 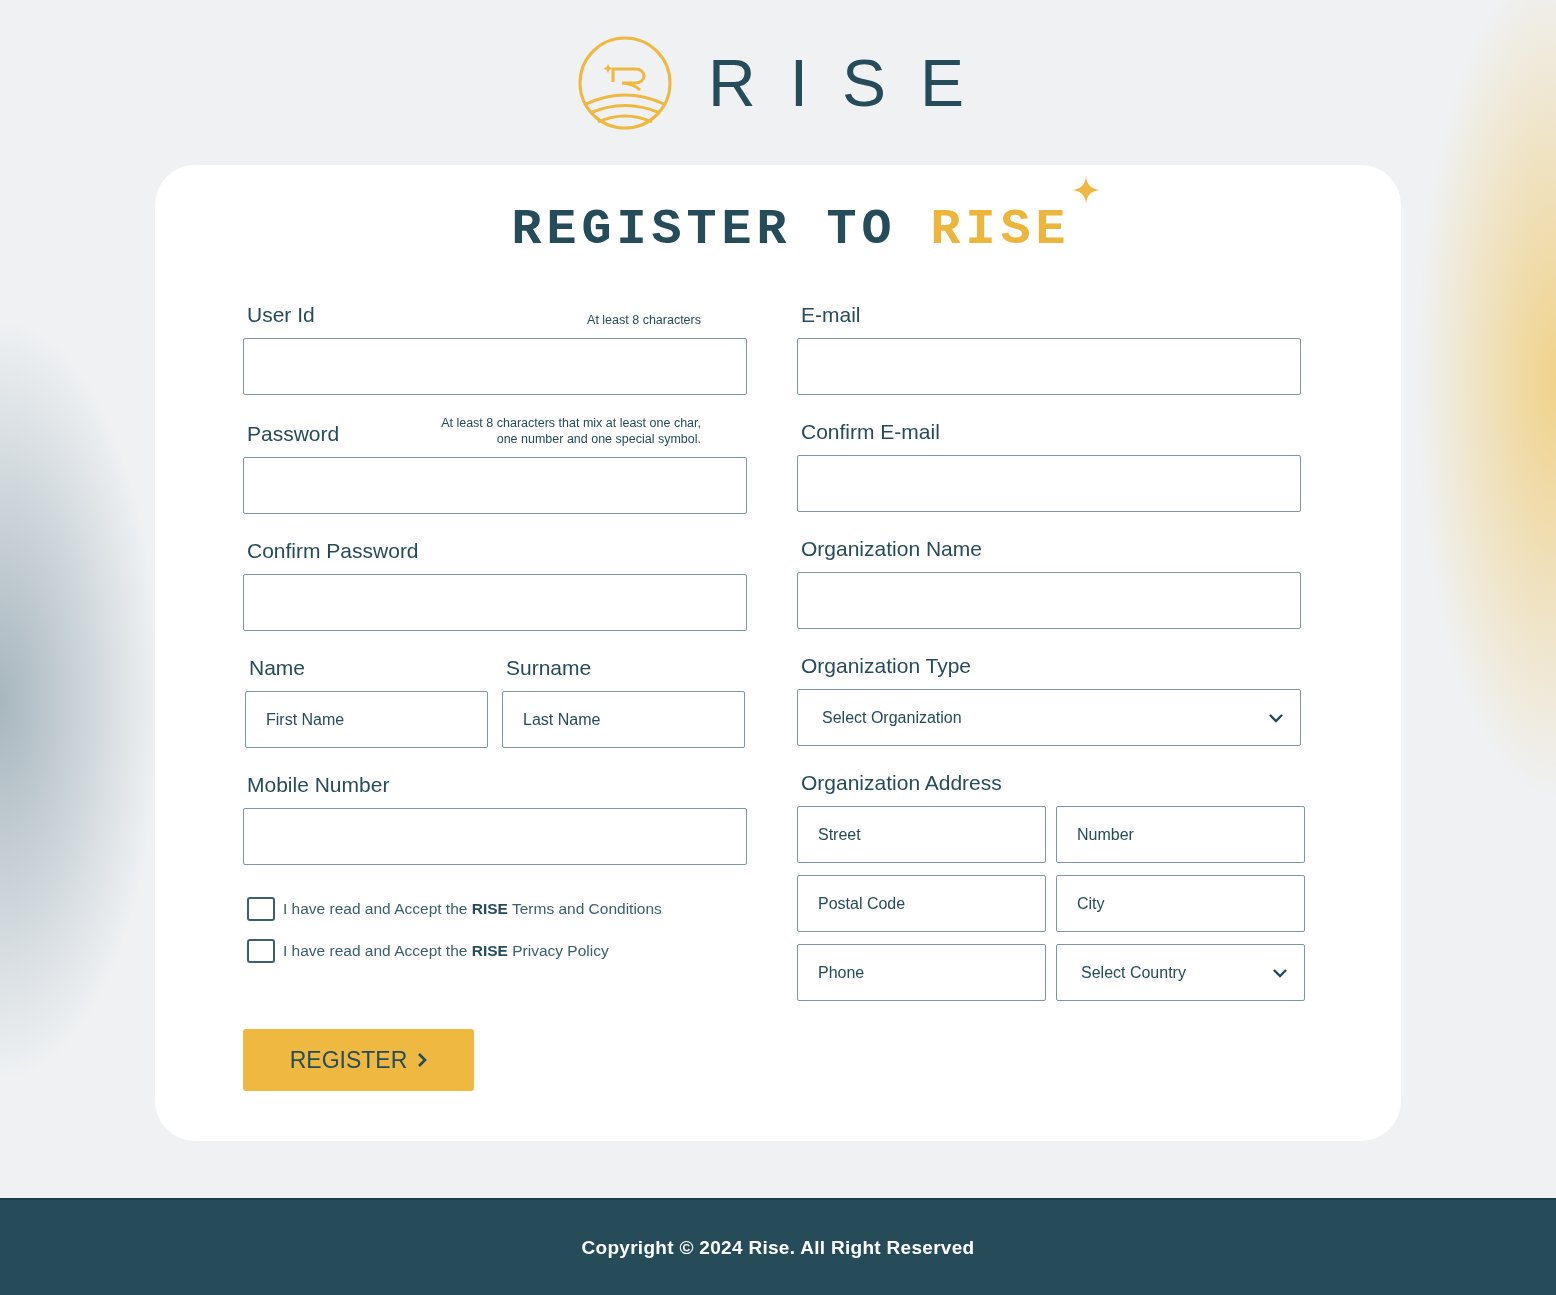 I want to click on field-label: Organization Address, so click(x=901, y=783).